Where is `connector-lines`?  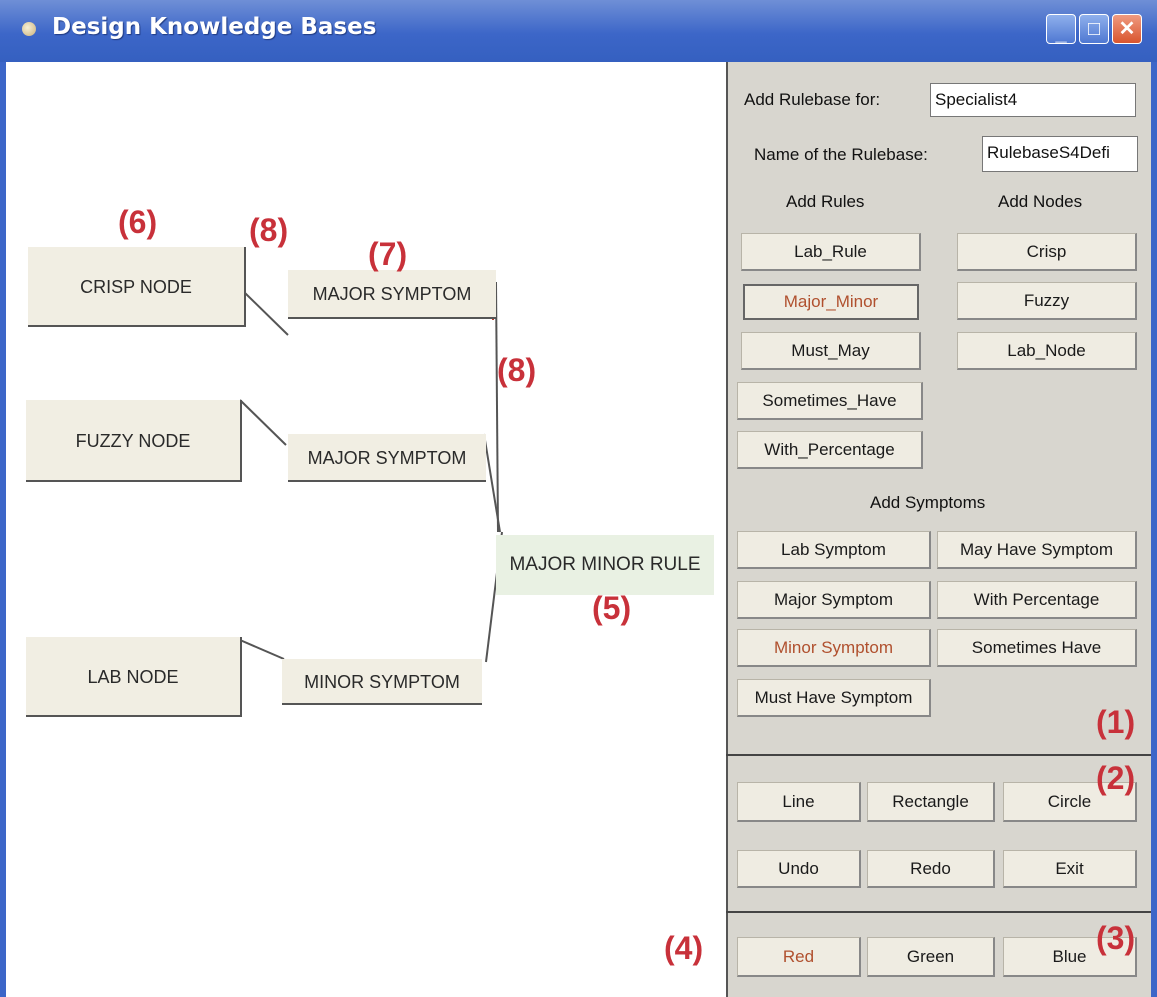 connector-lines is located at coordinates (371, 472).